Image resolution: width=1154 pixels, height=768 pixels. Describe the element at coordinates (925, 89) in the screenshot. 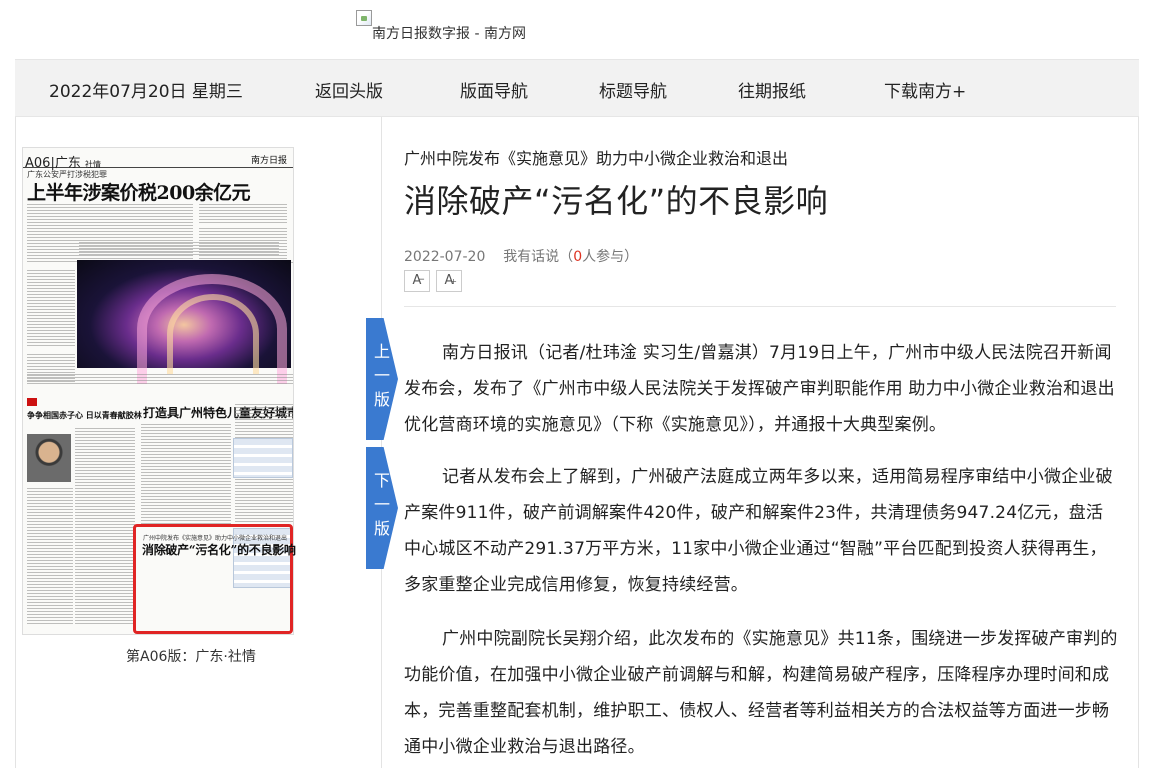

I see `nav-download-app: 下载南方+` at that location.